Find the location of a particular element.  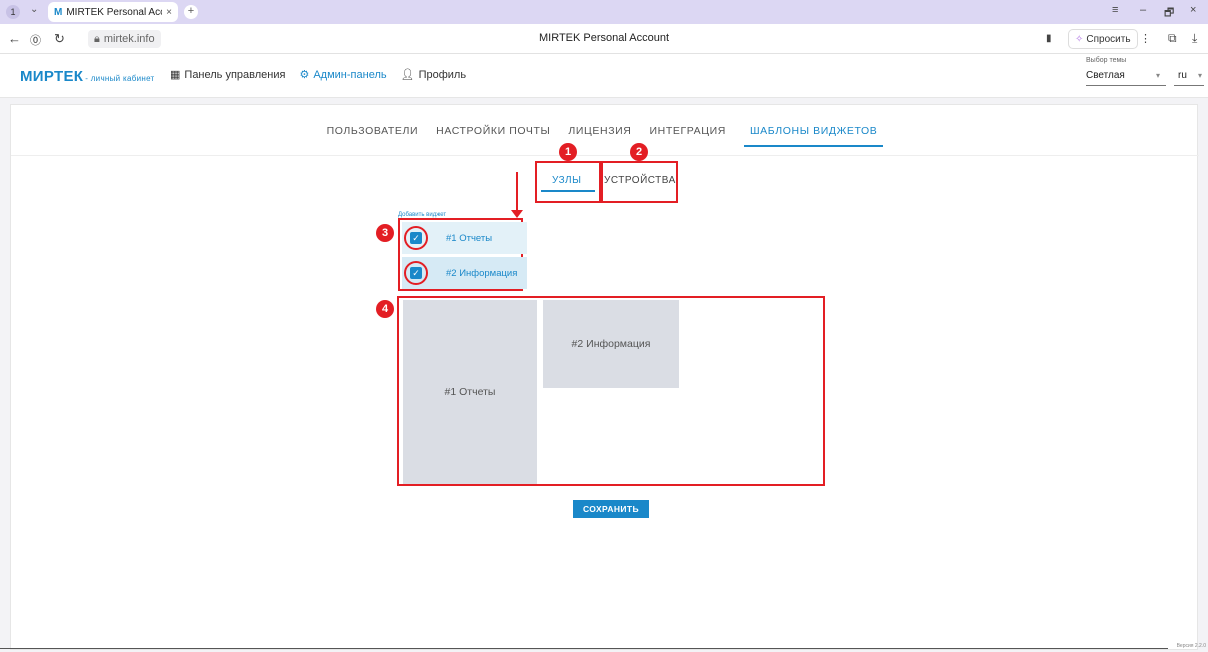

browser-tab-bar: 1 ⌄ M MIRTEK Personal Accou × + ≡ – 🗗 × is located at coordinates (604, 12).